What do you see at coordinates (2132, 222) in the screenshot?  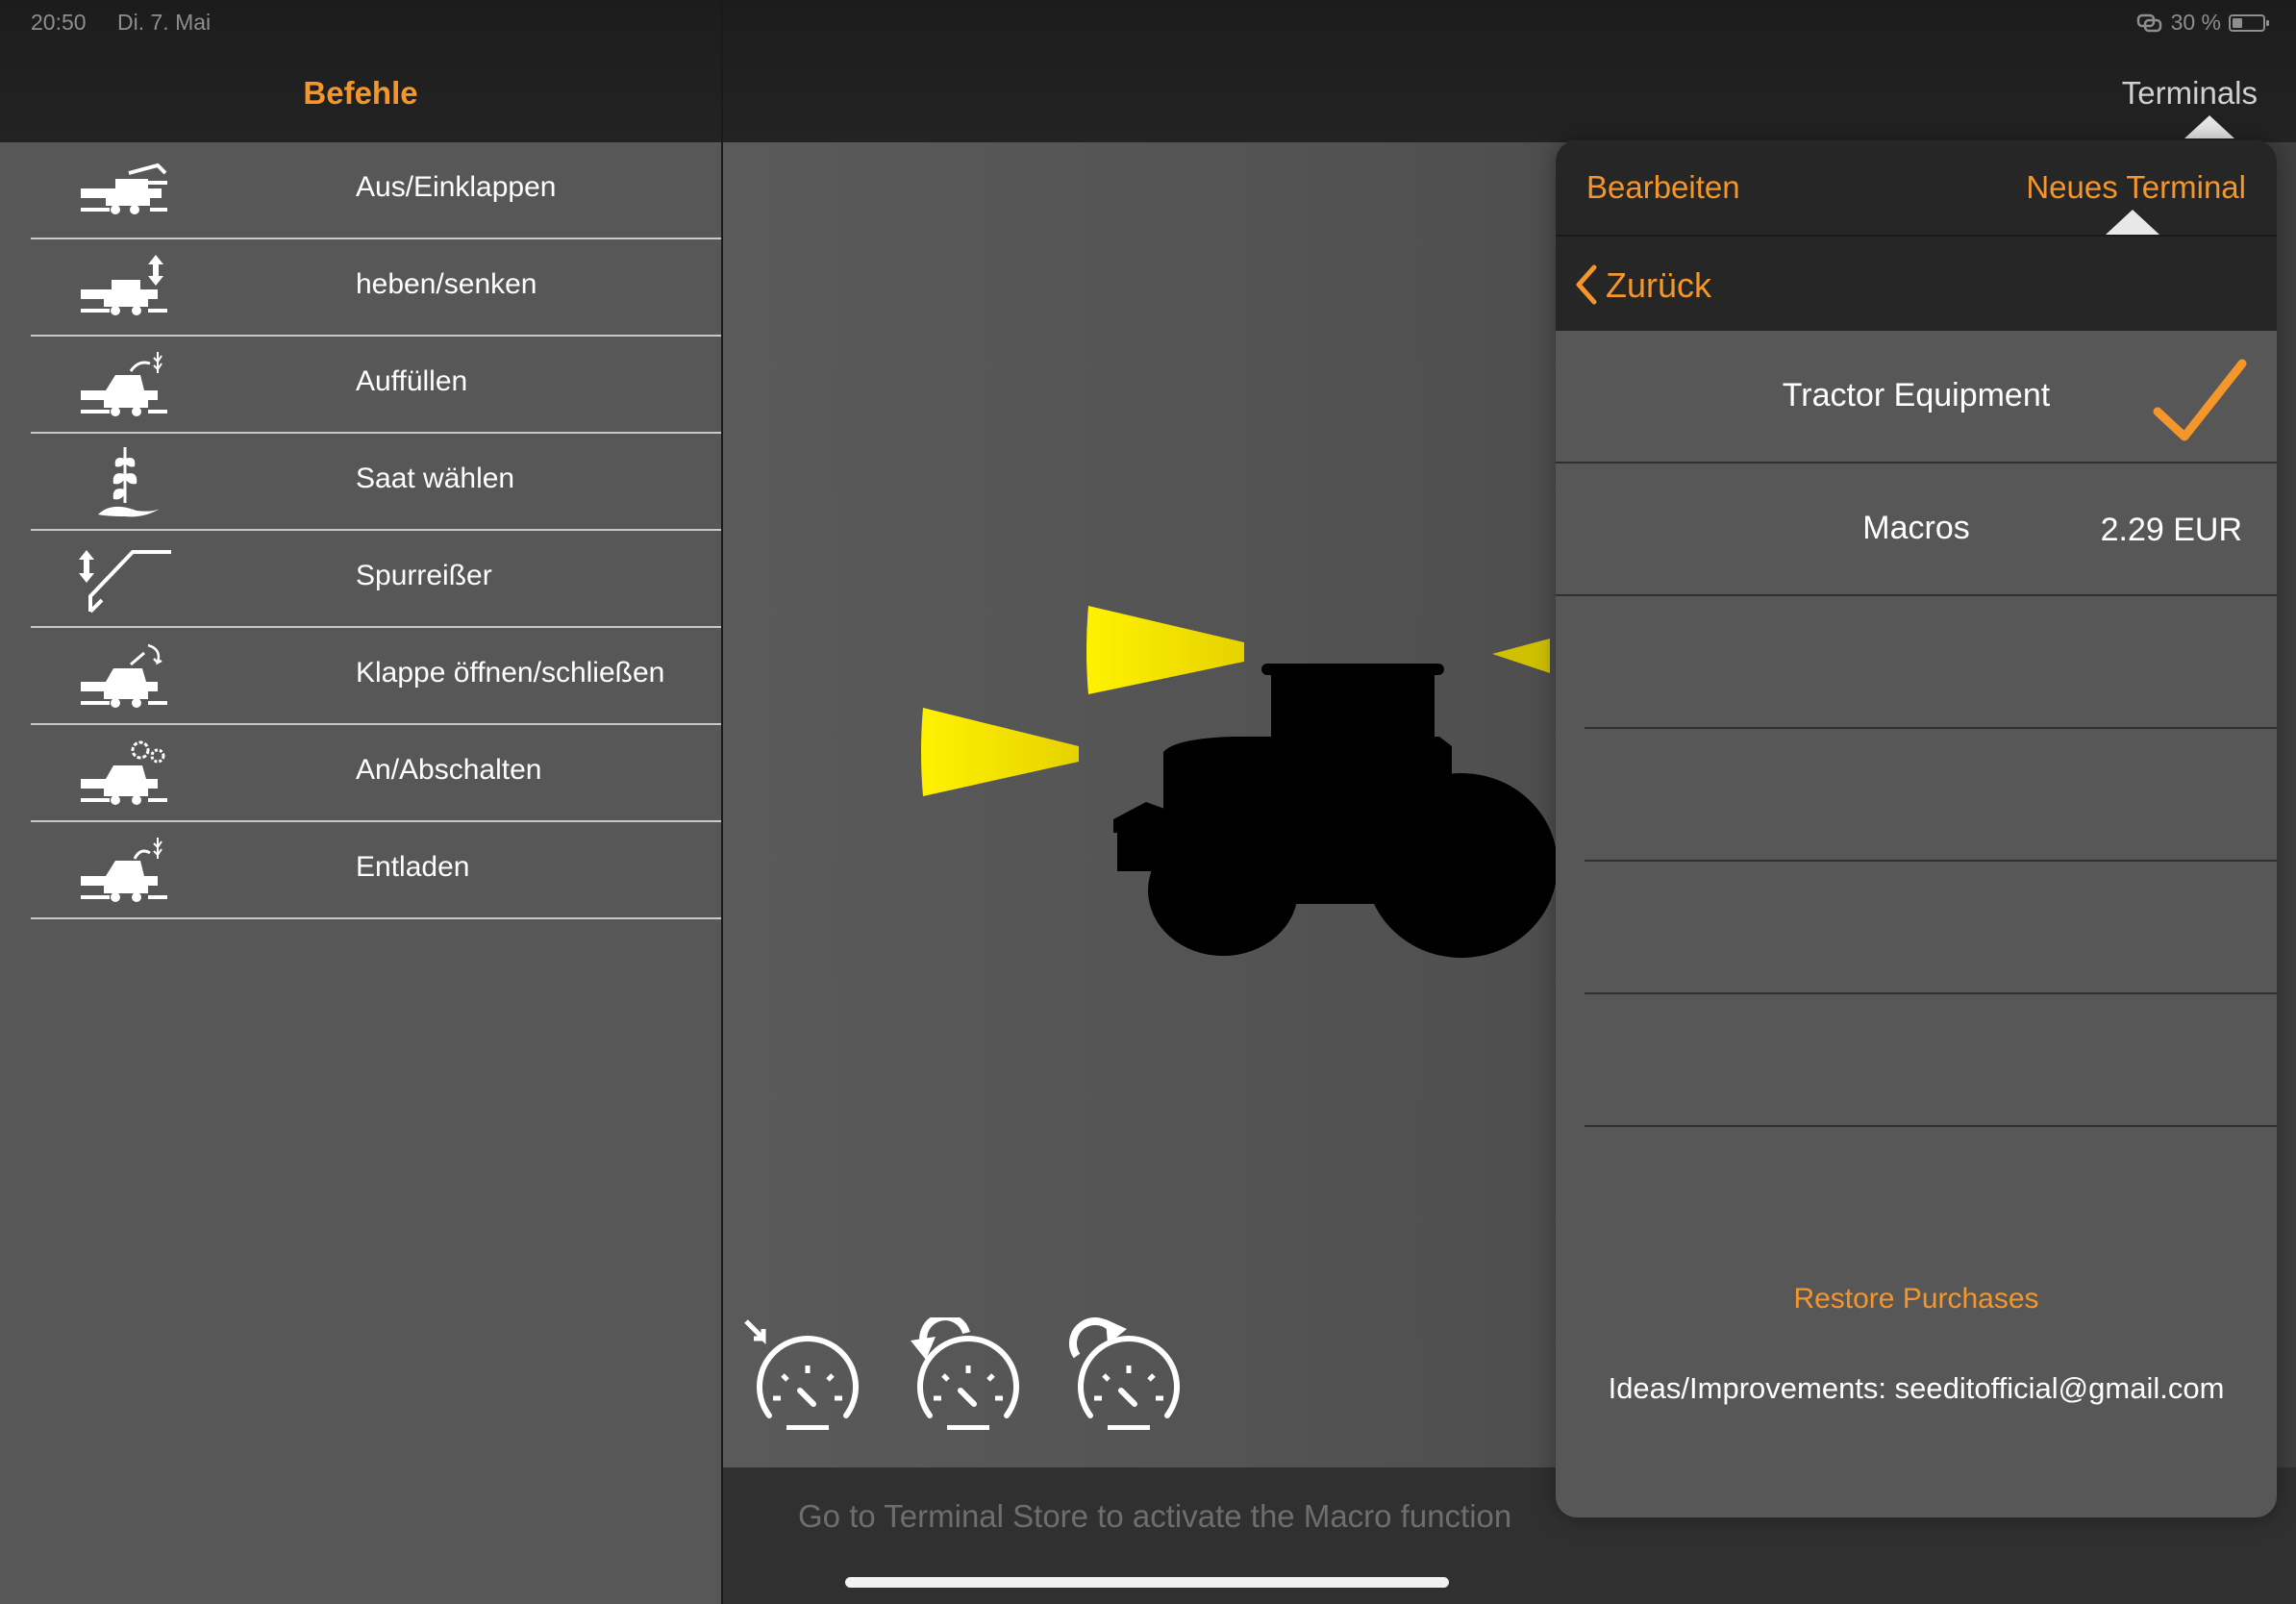 I see `new-terminal-caret` at bounding box center [2132, 222].